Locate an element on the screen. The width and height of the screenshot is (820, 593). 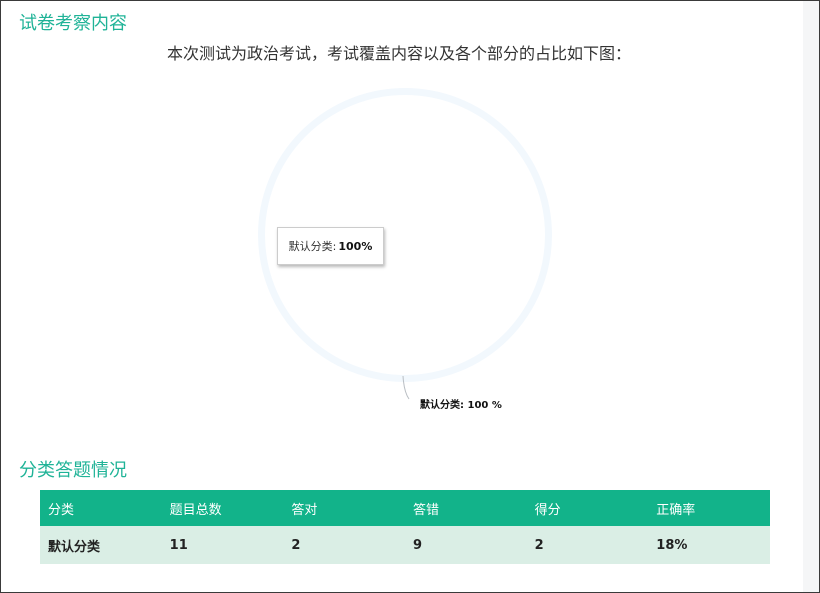
header-total: 题目总数 is located at coordinates (222, 508).